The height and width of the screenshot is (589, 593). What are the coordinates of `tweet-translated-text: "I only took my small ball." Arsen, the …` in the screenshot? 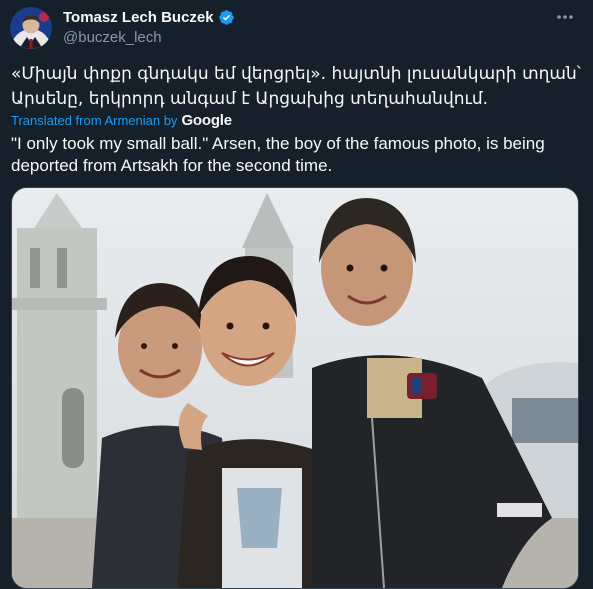 It's located at (278, 154).